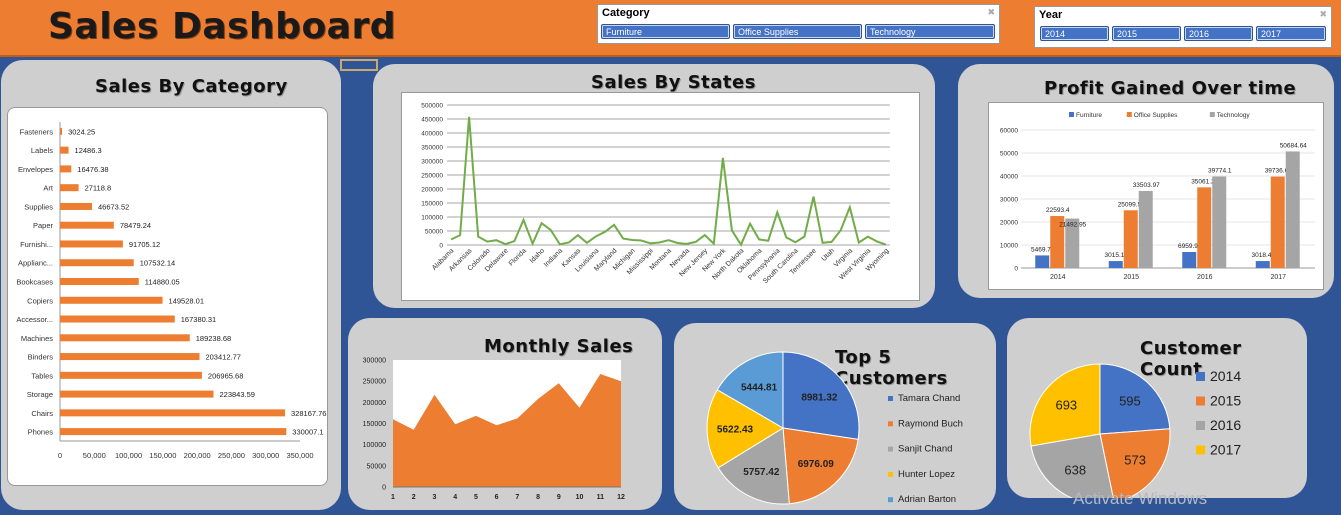 Image resolution: width=1341 pixels, height=515 pixels. I want to click on category-label: Labels, so click(42, 150).